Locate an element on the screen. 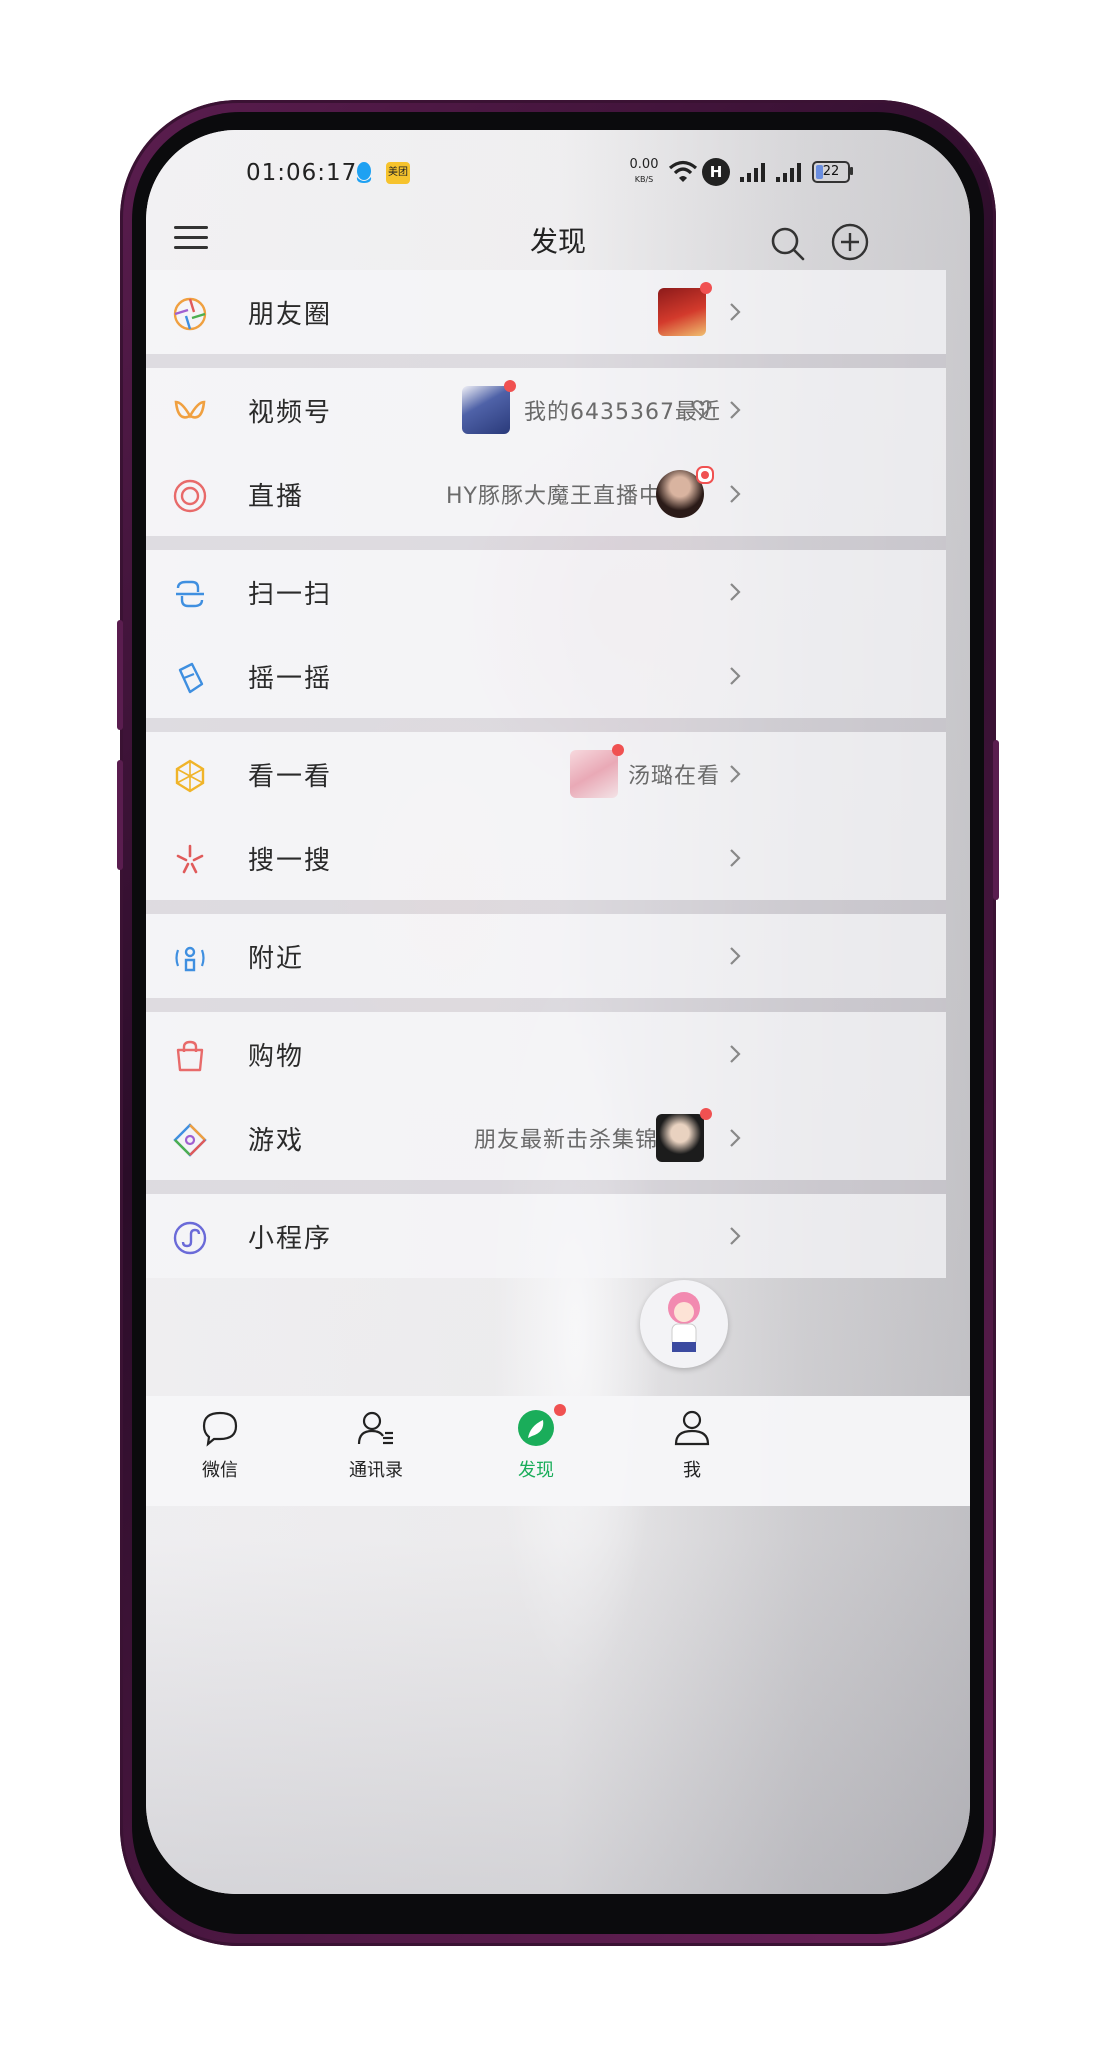 The image size is (1116, 2046). anime-avatar-icon is located at coordinates (684, 1322).